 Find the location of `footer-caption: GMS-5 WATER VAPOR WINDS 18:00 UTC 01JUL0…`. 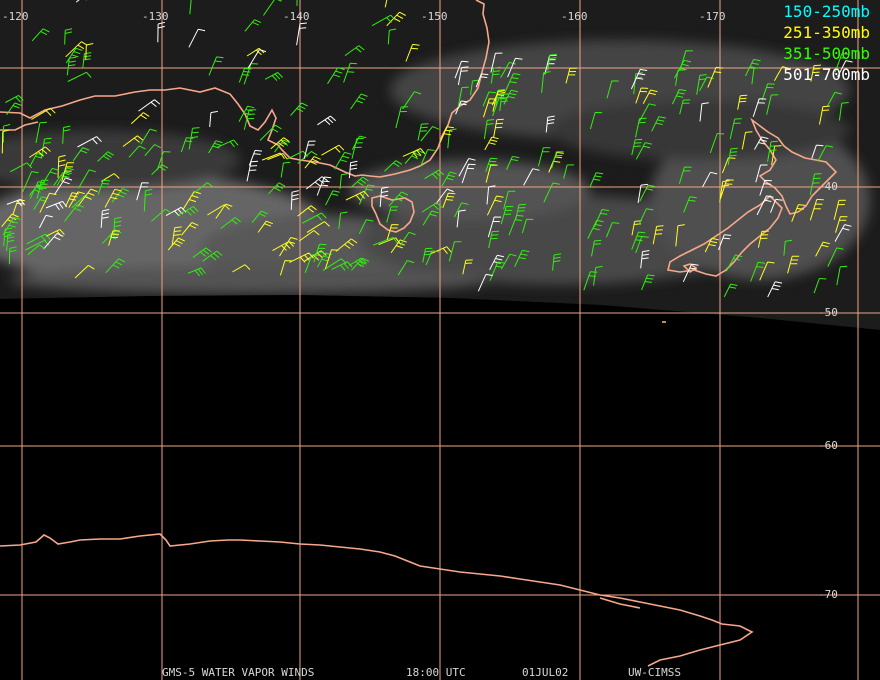

footer-caption: GMS-5 WATER VAPOR WINDS 18:00 UTC 01JUL0… is located at coordinates (440, 640).